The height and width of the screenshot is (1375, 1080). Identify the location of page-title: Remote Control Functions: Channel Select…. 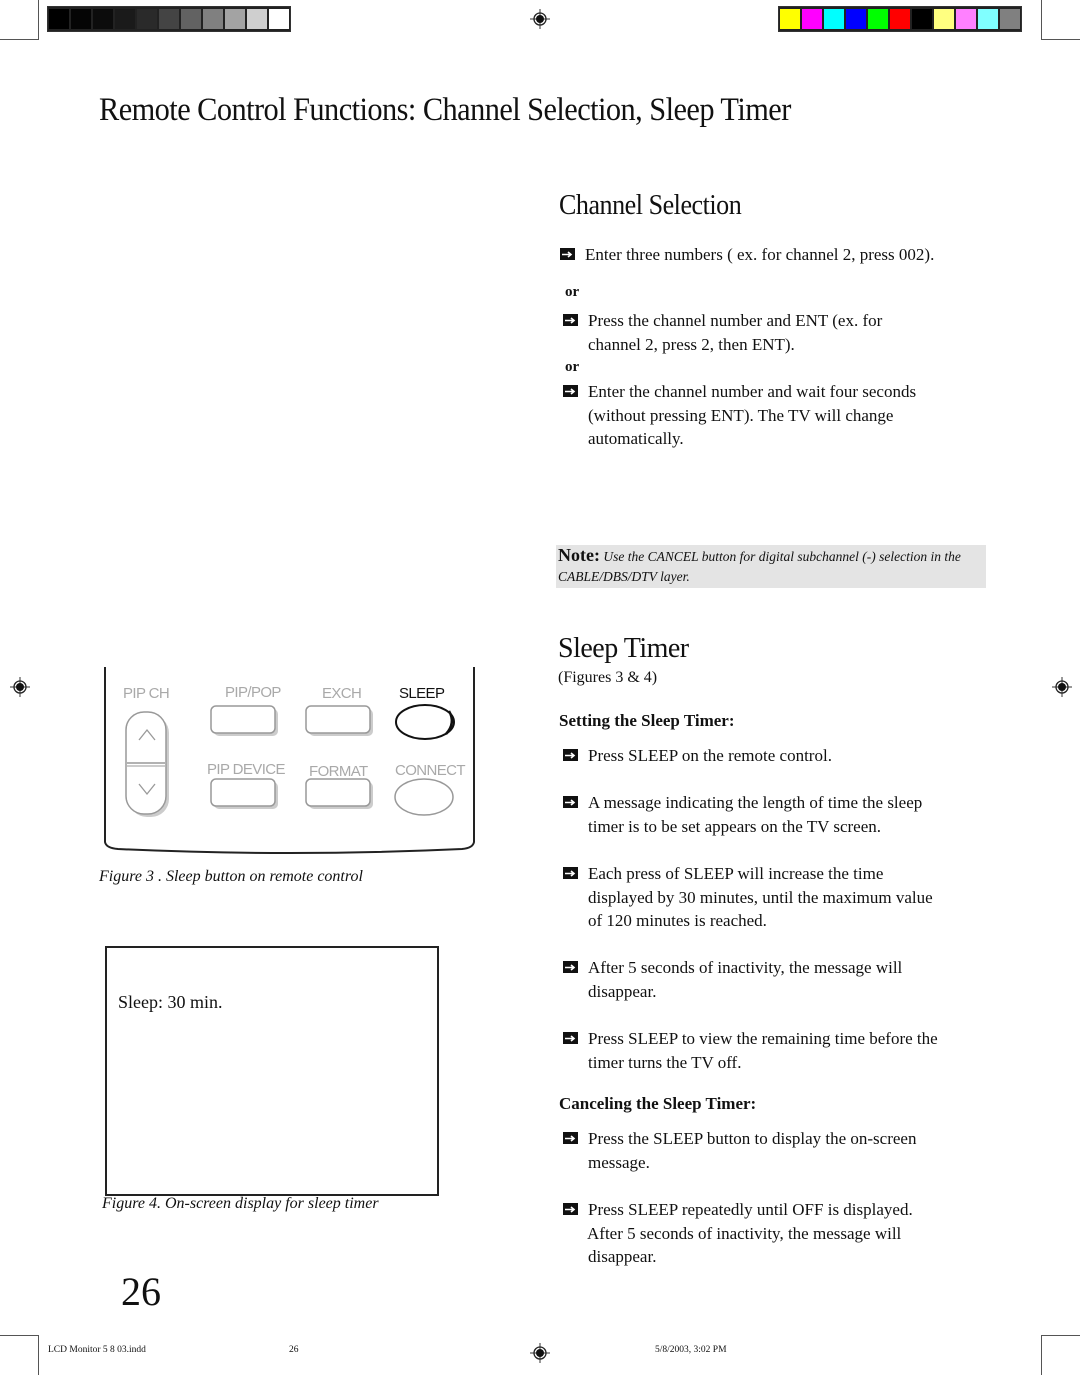
(445, 110).